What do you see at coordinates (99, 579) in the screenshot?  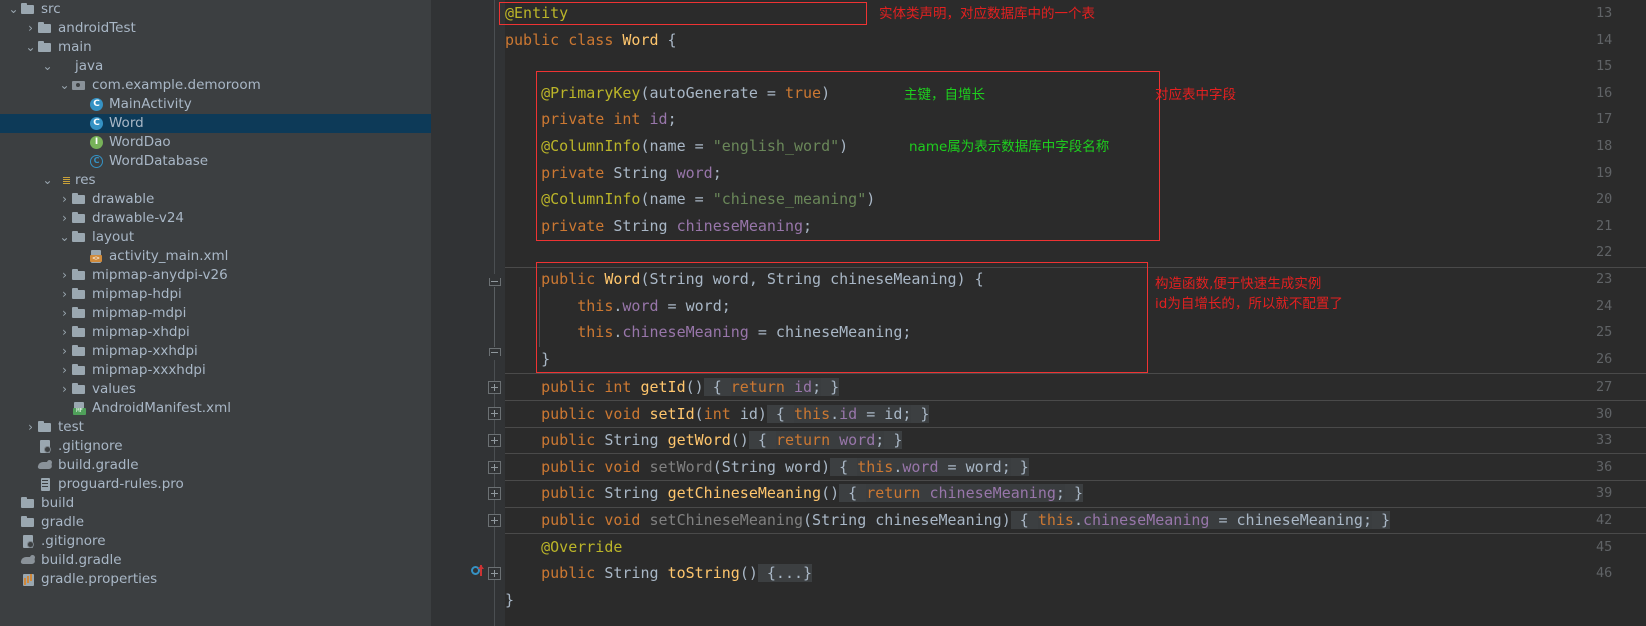 I see `tree-item-label: gradle.properties` at bounding box center [99, 579].